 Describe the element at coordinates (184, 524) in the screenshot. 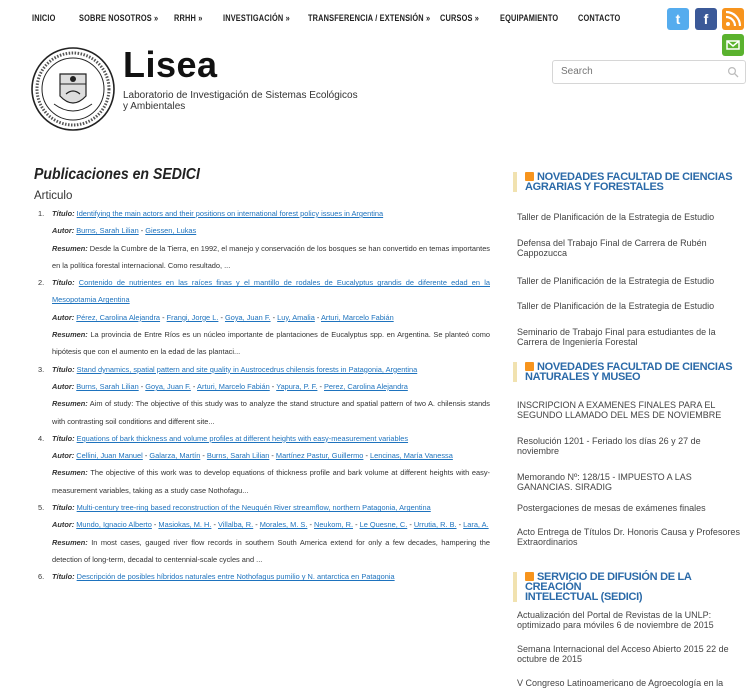

I see `author-link: Masiokas, M. H.` at that location.